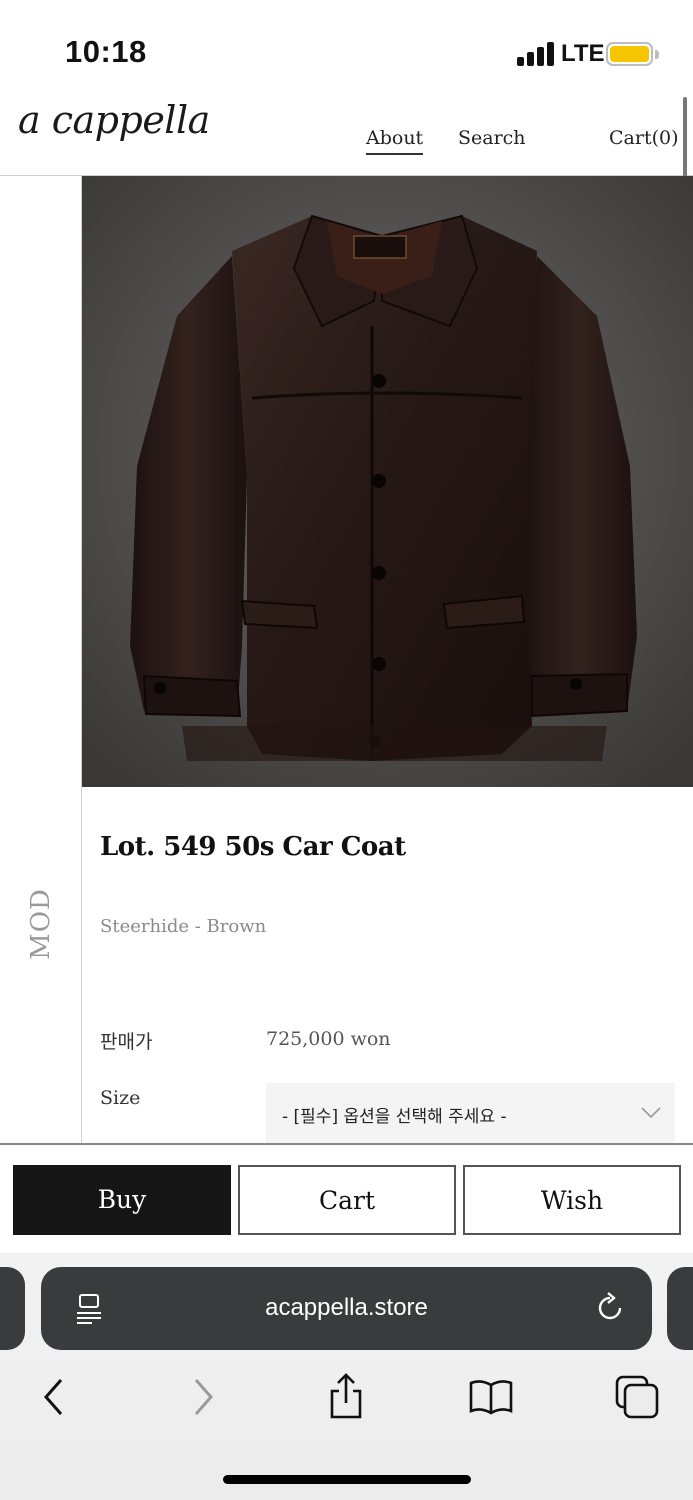 Image resolution: width=693 pixels, height=1500 pixels. I want to click on nav-cart-link: Cart(0), so click(644, 138).